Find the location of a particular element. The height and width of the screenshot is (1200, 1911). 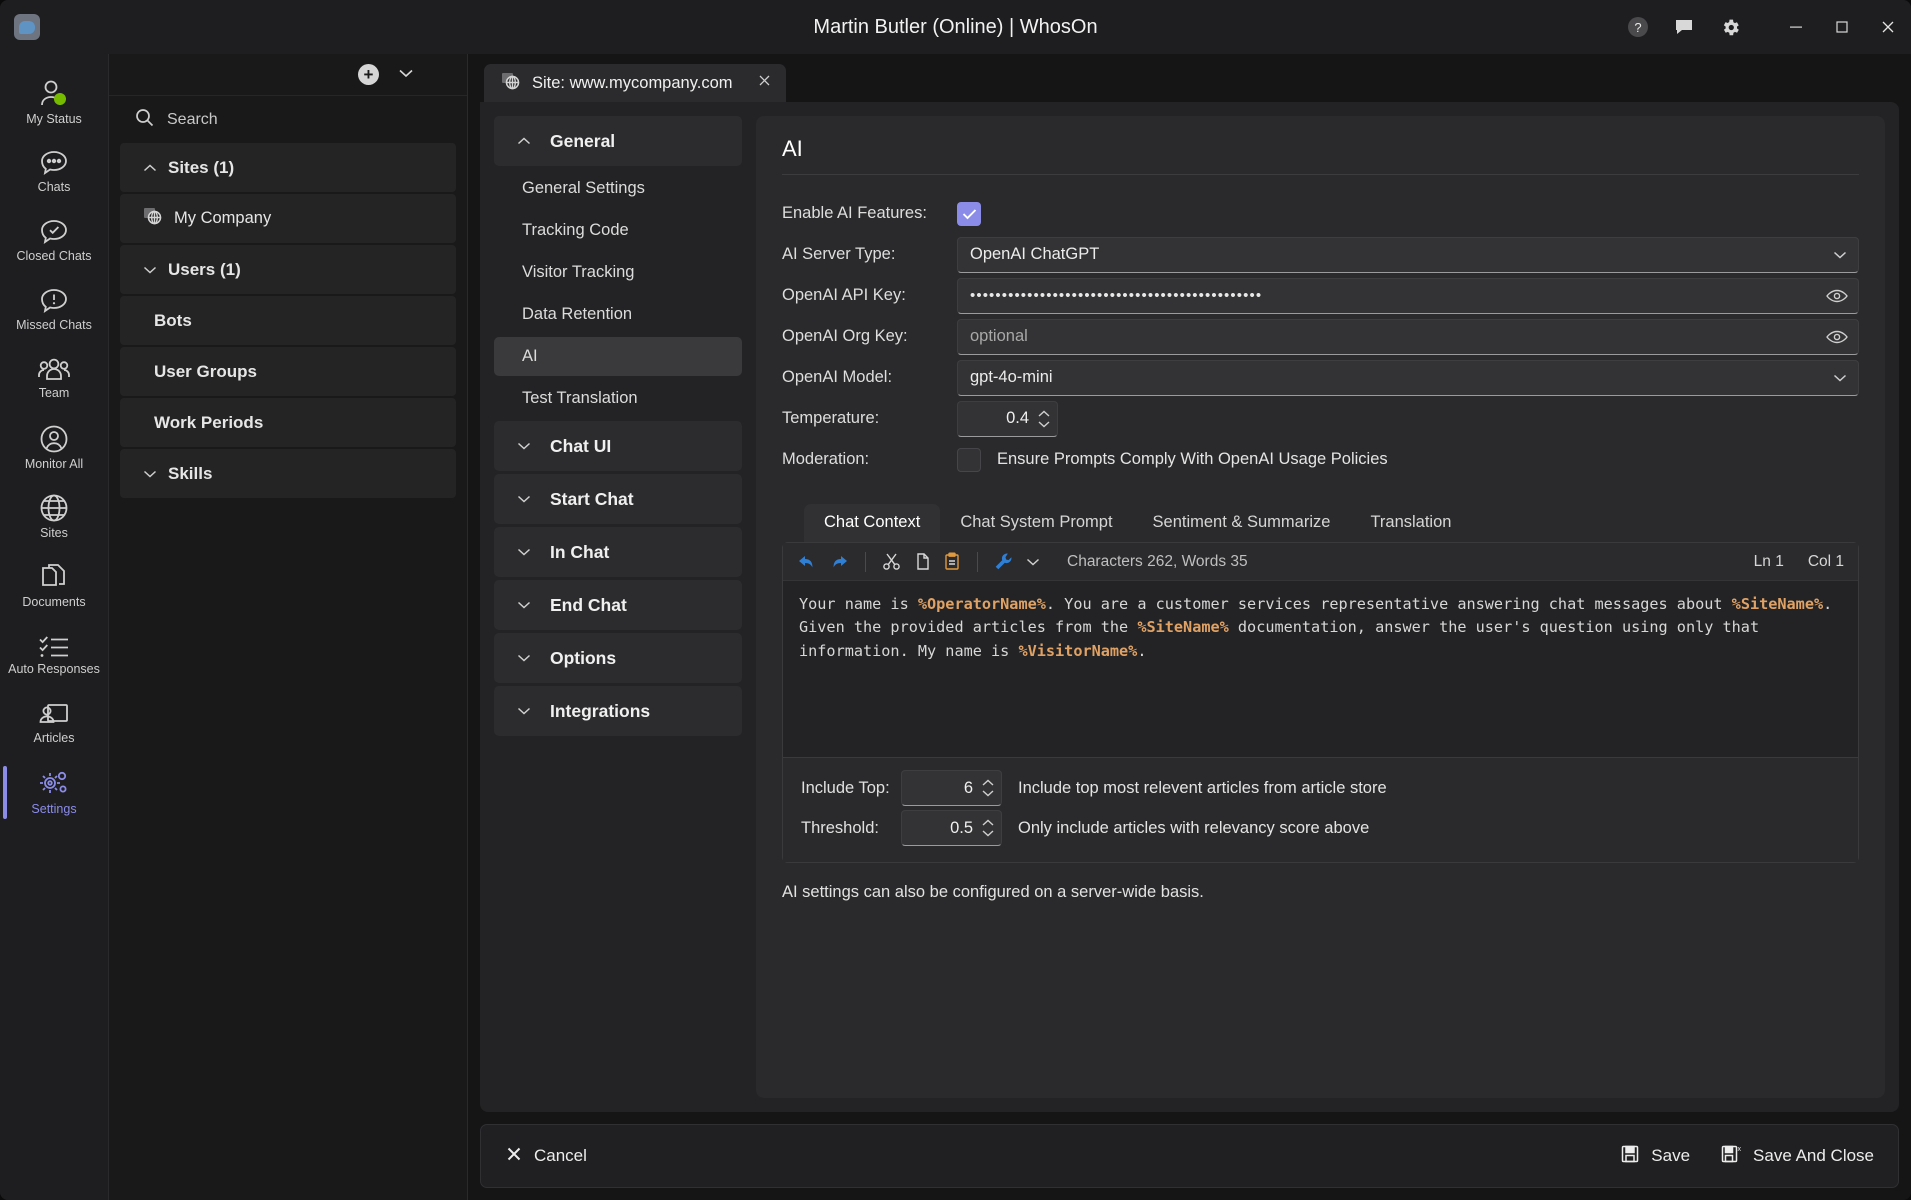

tab-chat-context: Chat Context is located at coordinates (872, 523).